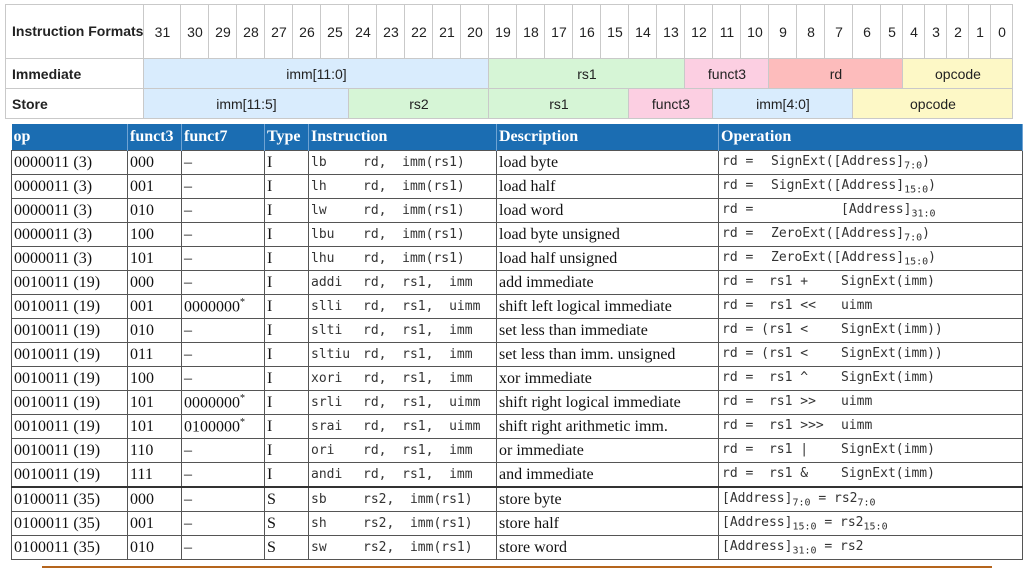 Image resolution: width=1031 pixels, height=571 pixels. What do you see at coordinates (154, 354) in the screenshot?
I see `funct3-cell: 011` at bounding box center [154, 354].